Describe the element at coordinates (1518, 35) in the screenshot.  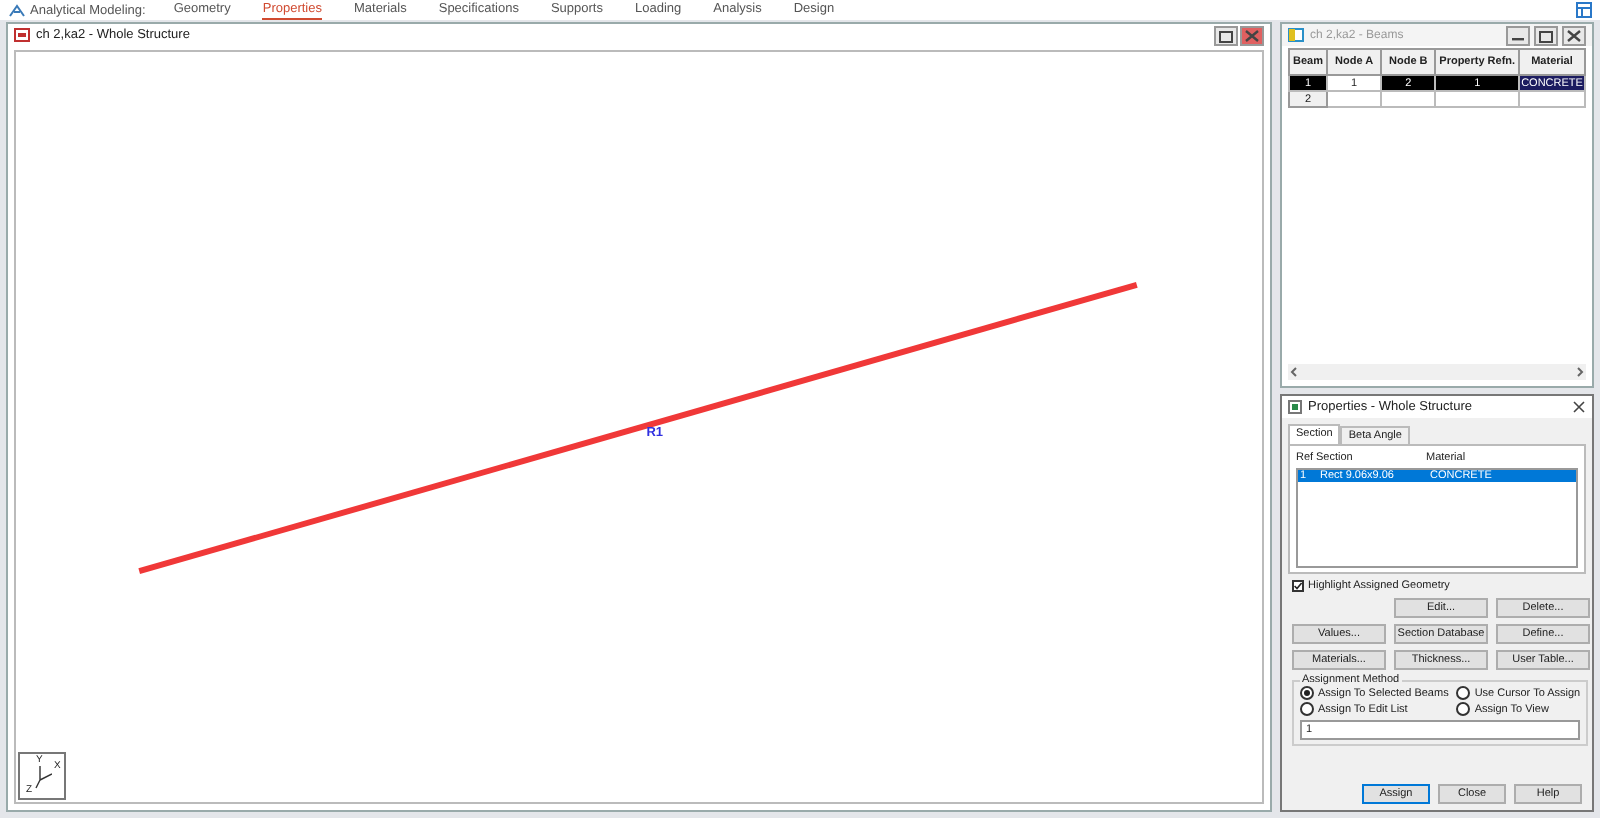
I see `minimize-button` at that location.